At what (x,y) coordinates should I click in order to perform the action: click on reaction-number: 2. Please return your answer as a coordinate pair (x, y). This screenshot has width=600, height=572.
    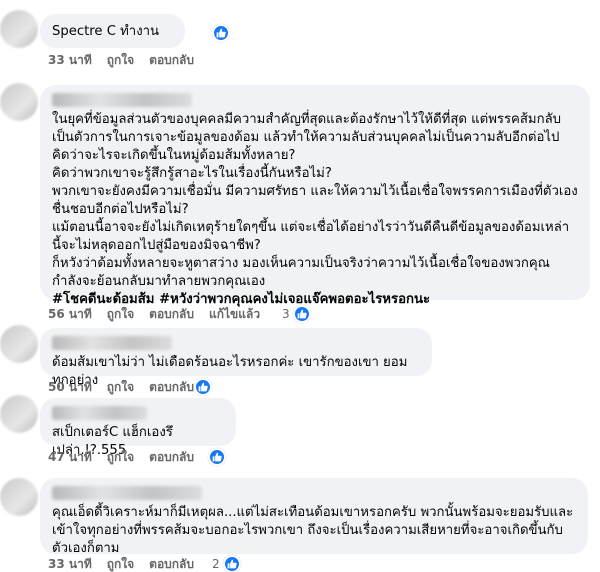
    Looking at the image, I should click on (216, 564).